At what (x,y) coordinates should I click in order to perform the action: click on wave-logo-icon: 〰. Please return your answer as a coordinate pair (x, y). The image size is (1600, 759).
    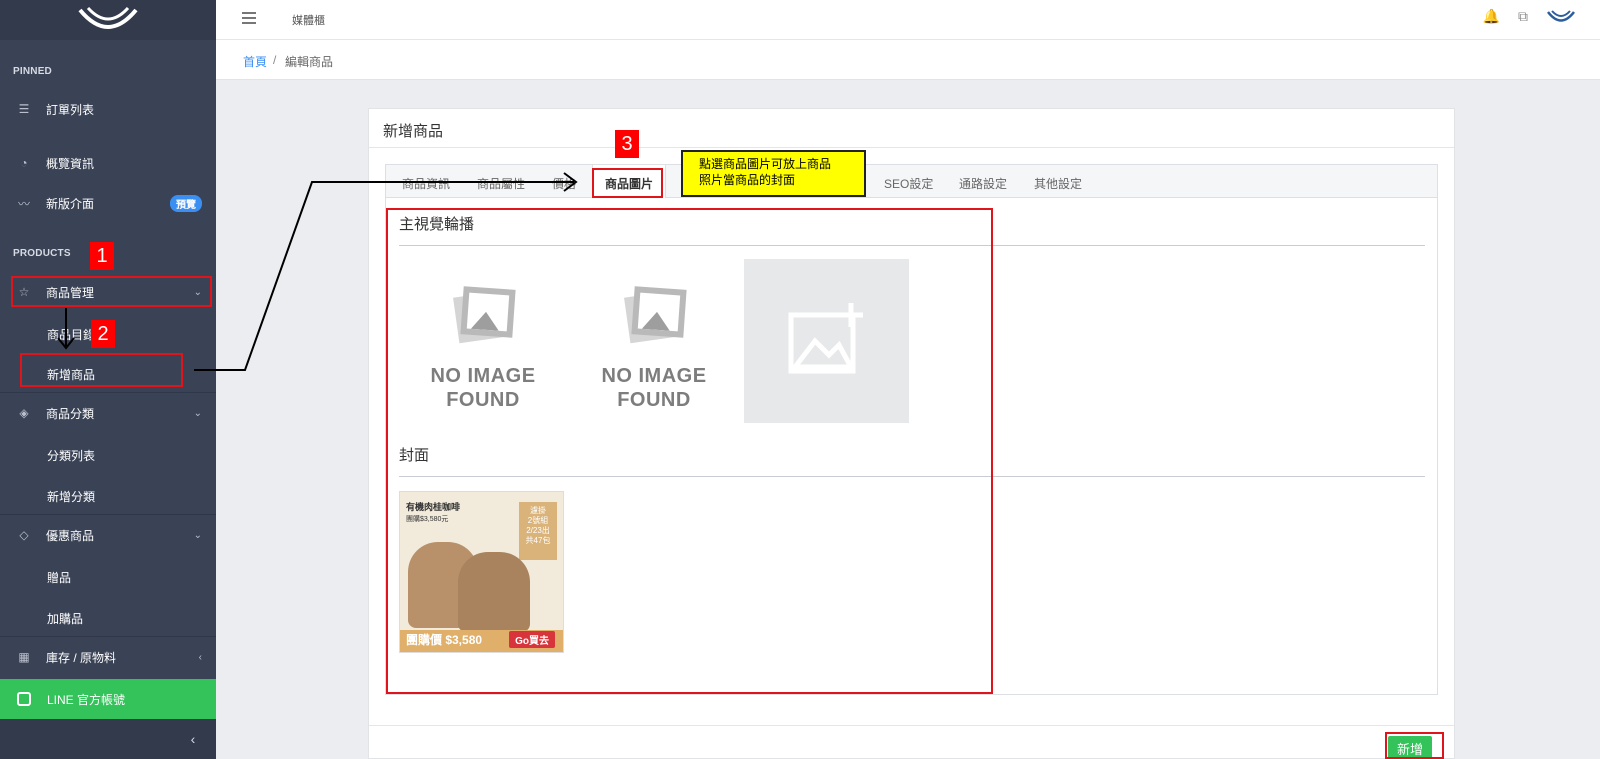
    Looking at the image, I should click on (23, 203).